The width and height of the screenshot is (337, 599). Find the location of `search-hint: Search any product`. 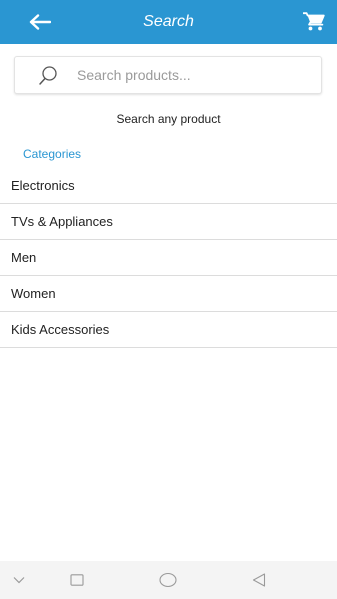

search-hint: Search any product is located at coordinates (168, 119).